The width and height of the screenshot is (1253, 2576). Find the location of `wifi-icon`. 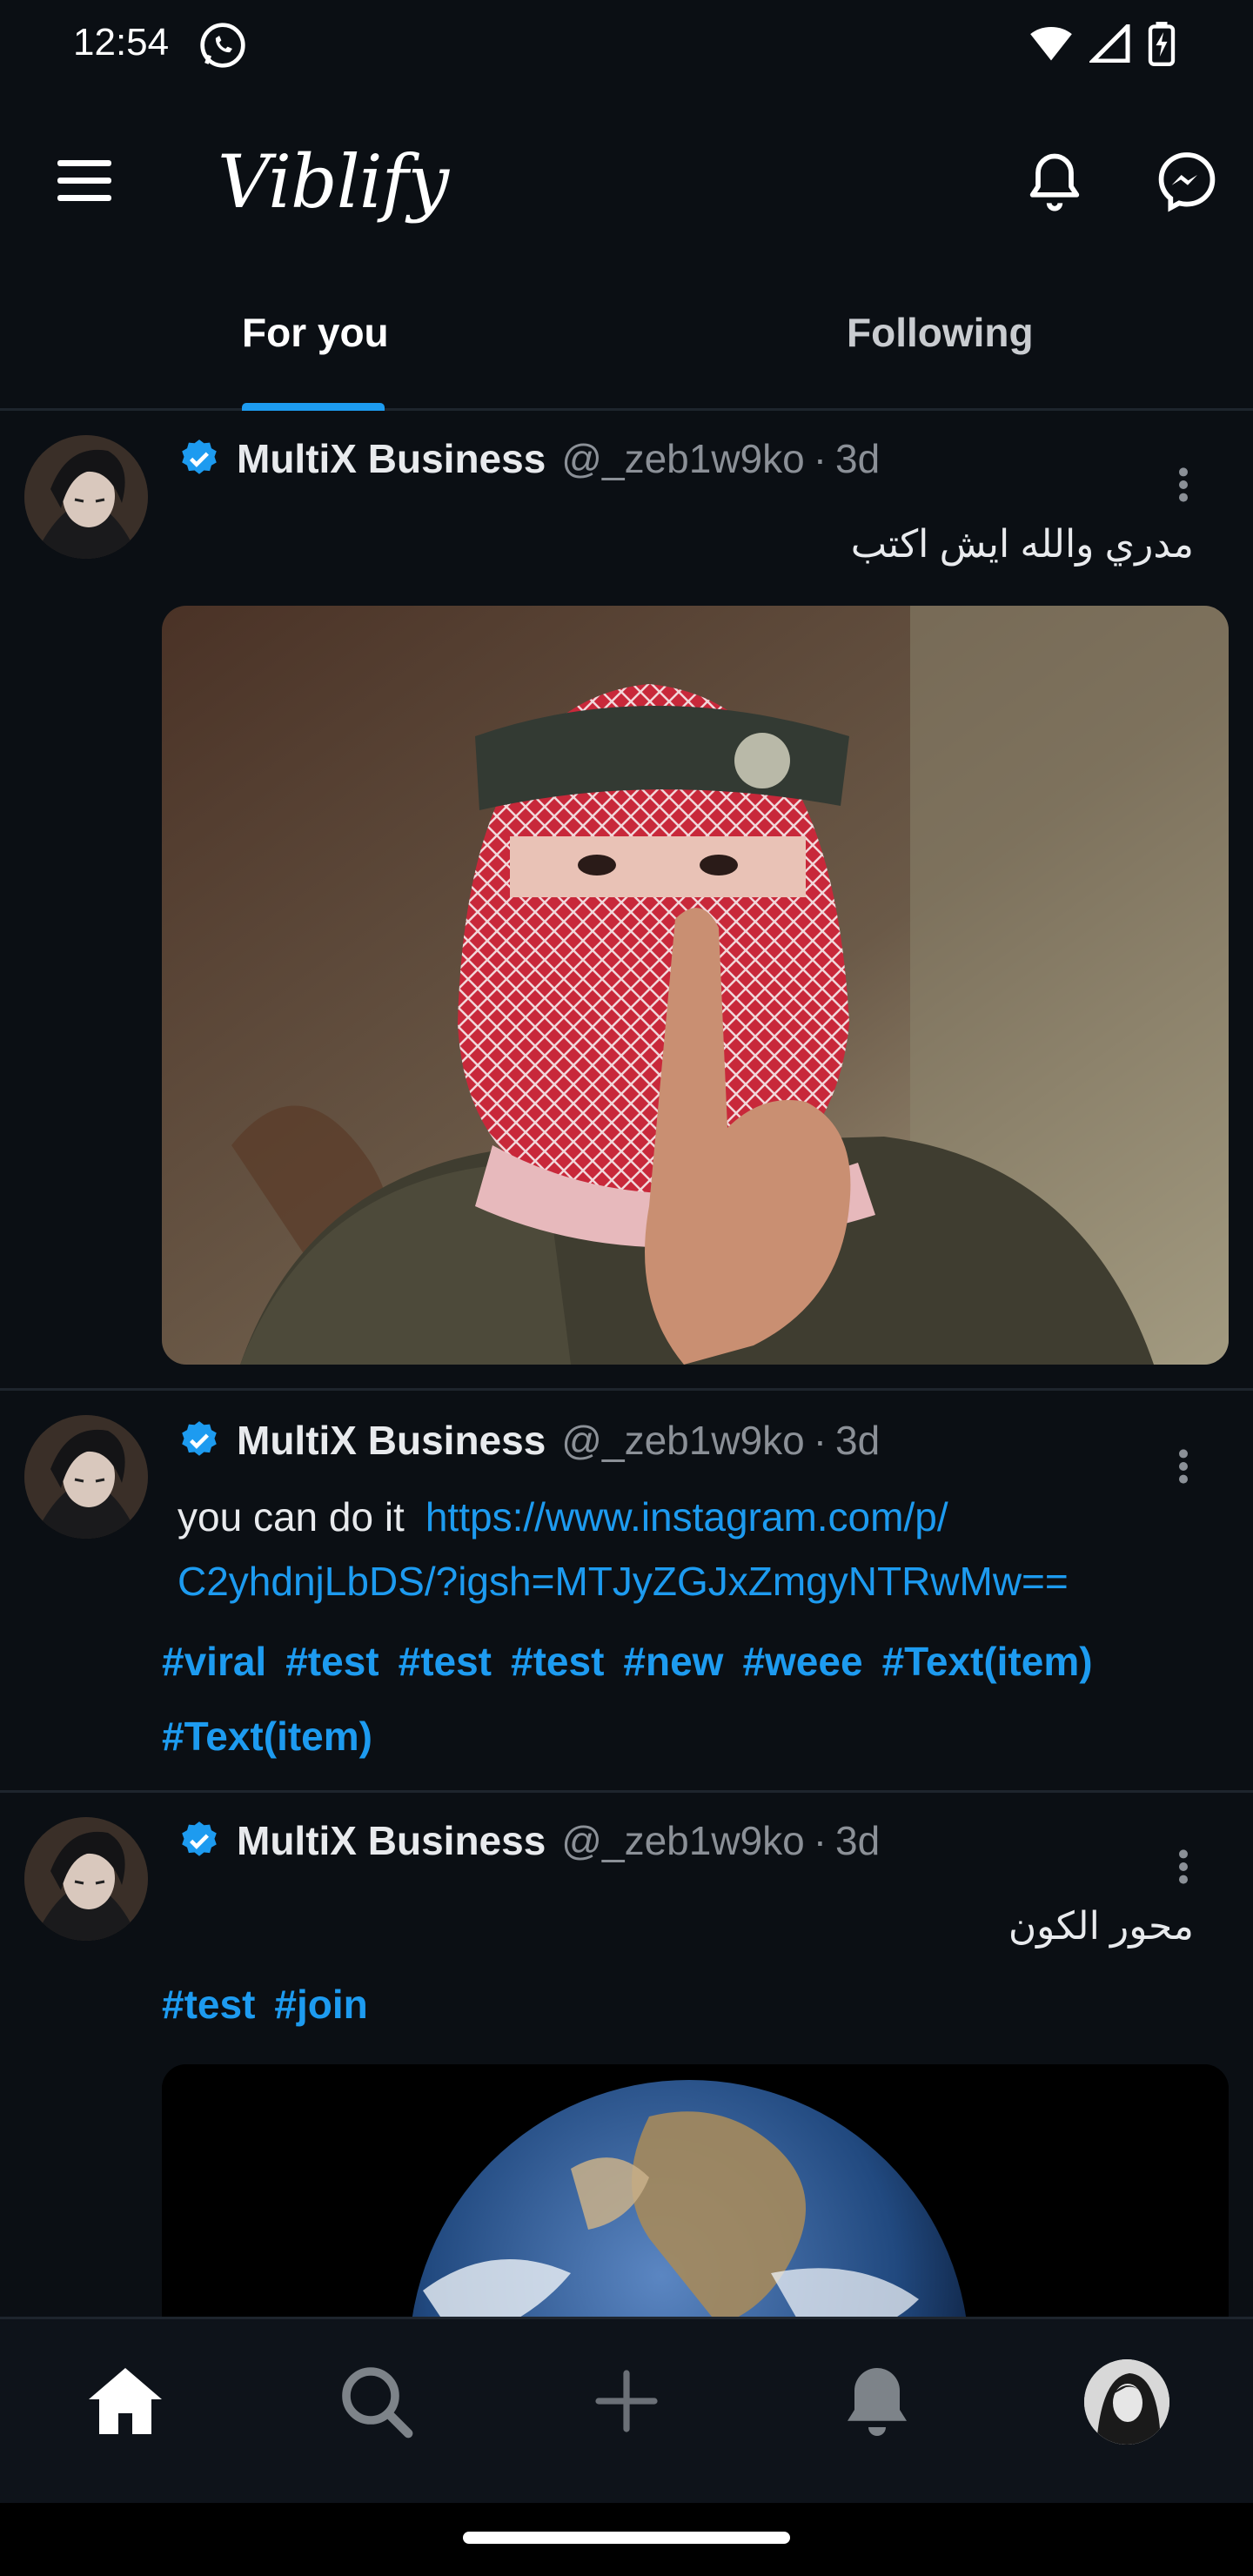

wifi-icon is located at coordinates (1051, 44).